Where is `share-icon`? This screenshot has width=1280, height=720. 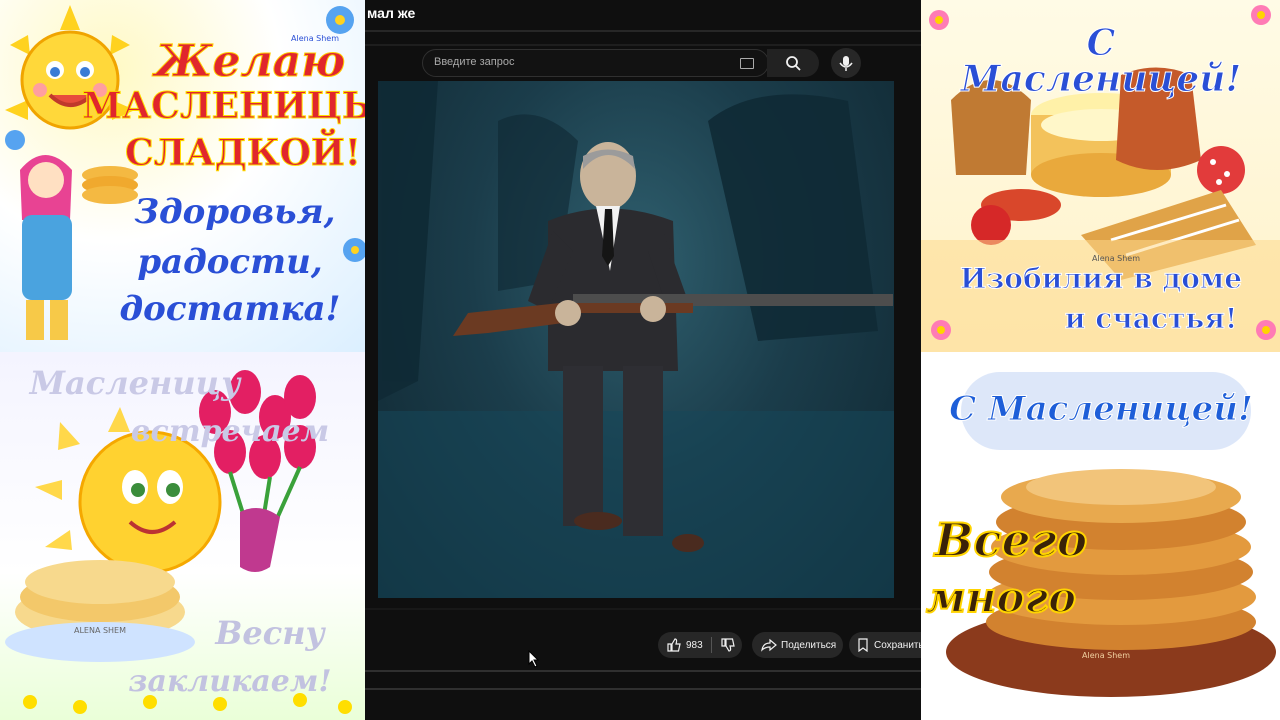 share-icon is located at coordinates (769, 645).